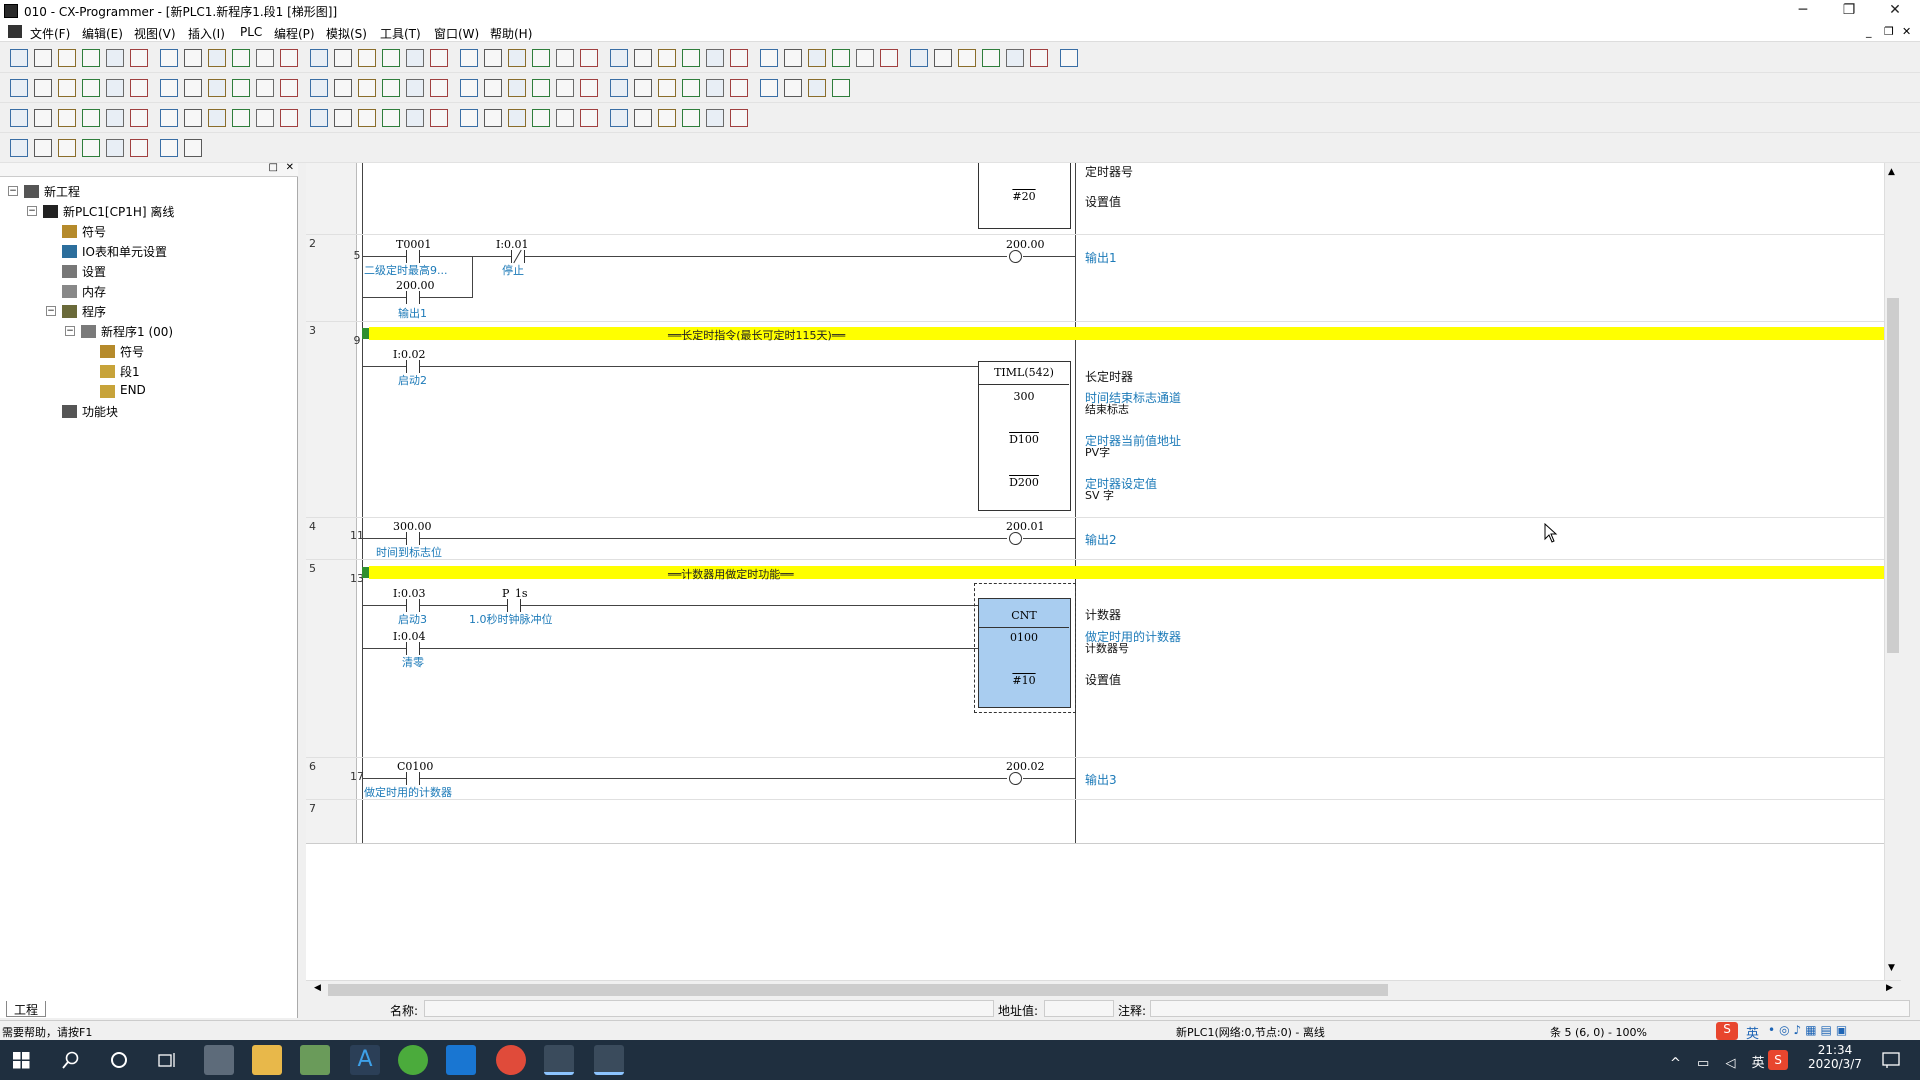  I want to click on close-button: ✕, so click(1895, 11).